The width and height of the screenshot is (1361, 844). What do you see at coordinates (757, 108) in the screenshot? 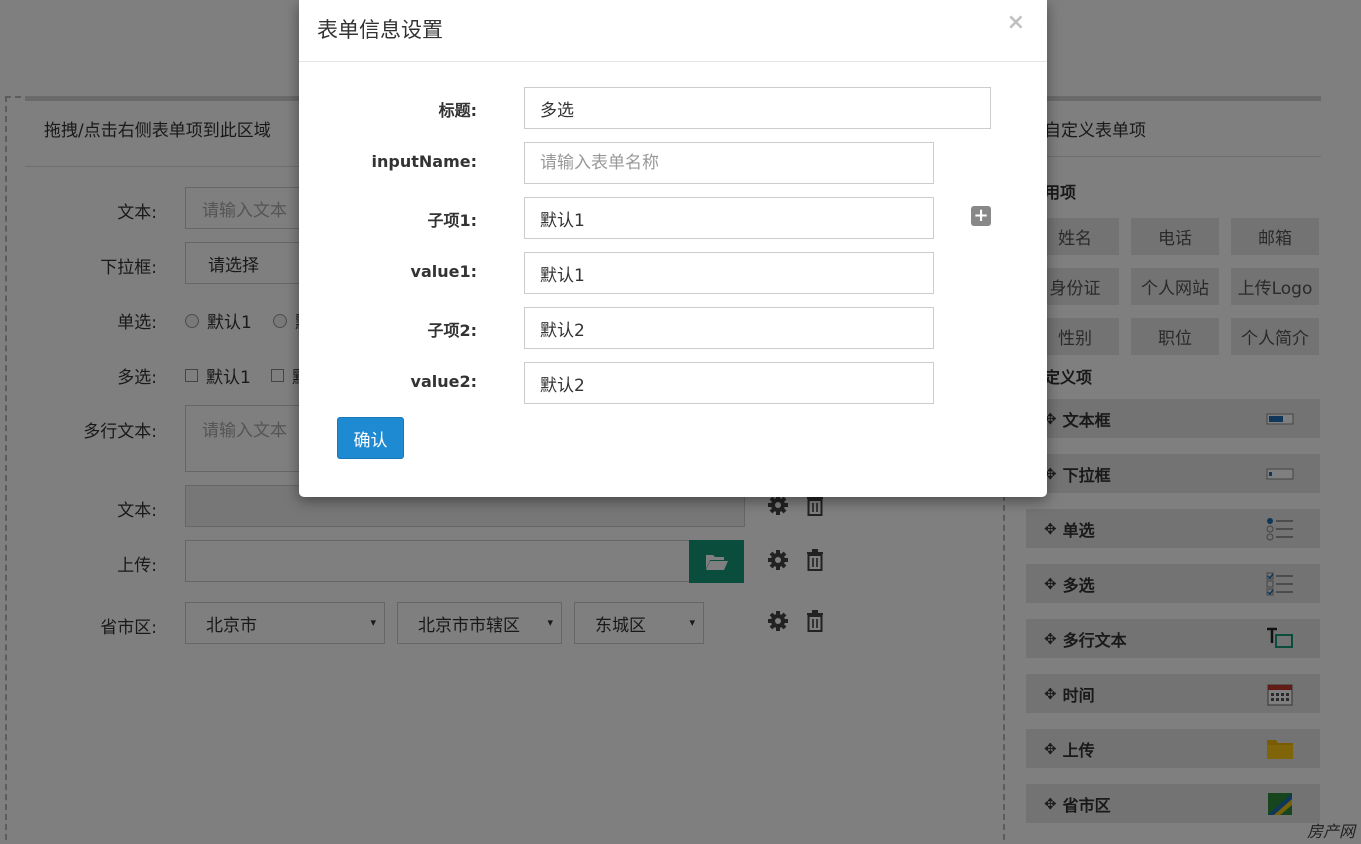
I see `title-input` at bounding box center [757, 108].